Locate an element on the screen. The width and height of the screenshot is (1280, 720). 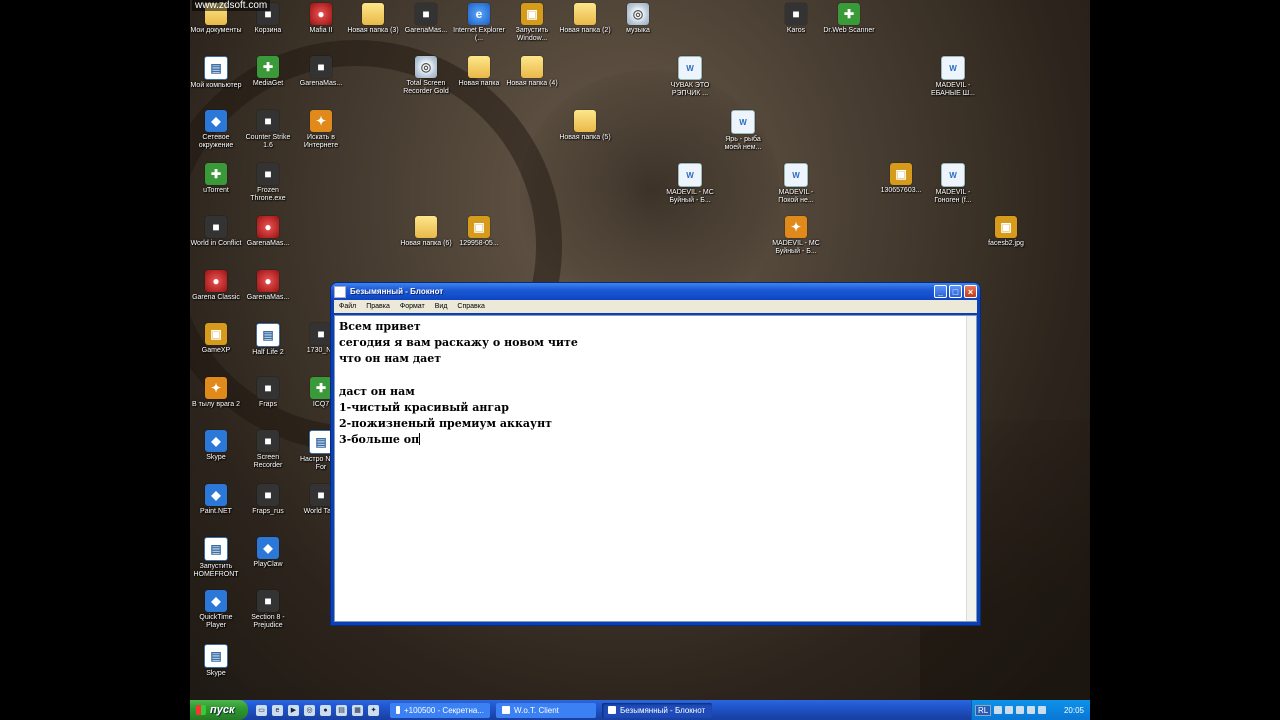
task-label: W.o.T. Client is located at coordinates (536, 710).